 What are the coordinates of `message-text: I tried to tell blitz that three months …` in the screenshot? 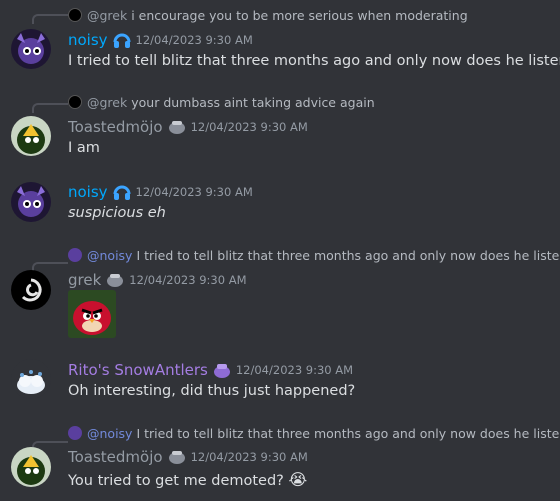 It's located at (314, 61).